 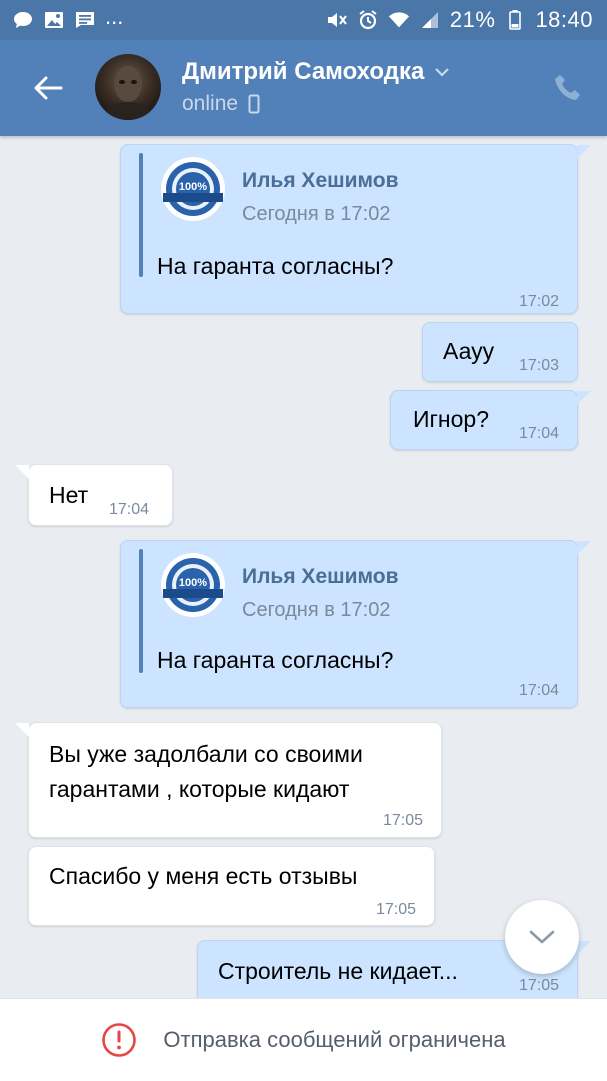 I want to click on message-time: 17:03, so click(x=538, y=365).